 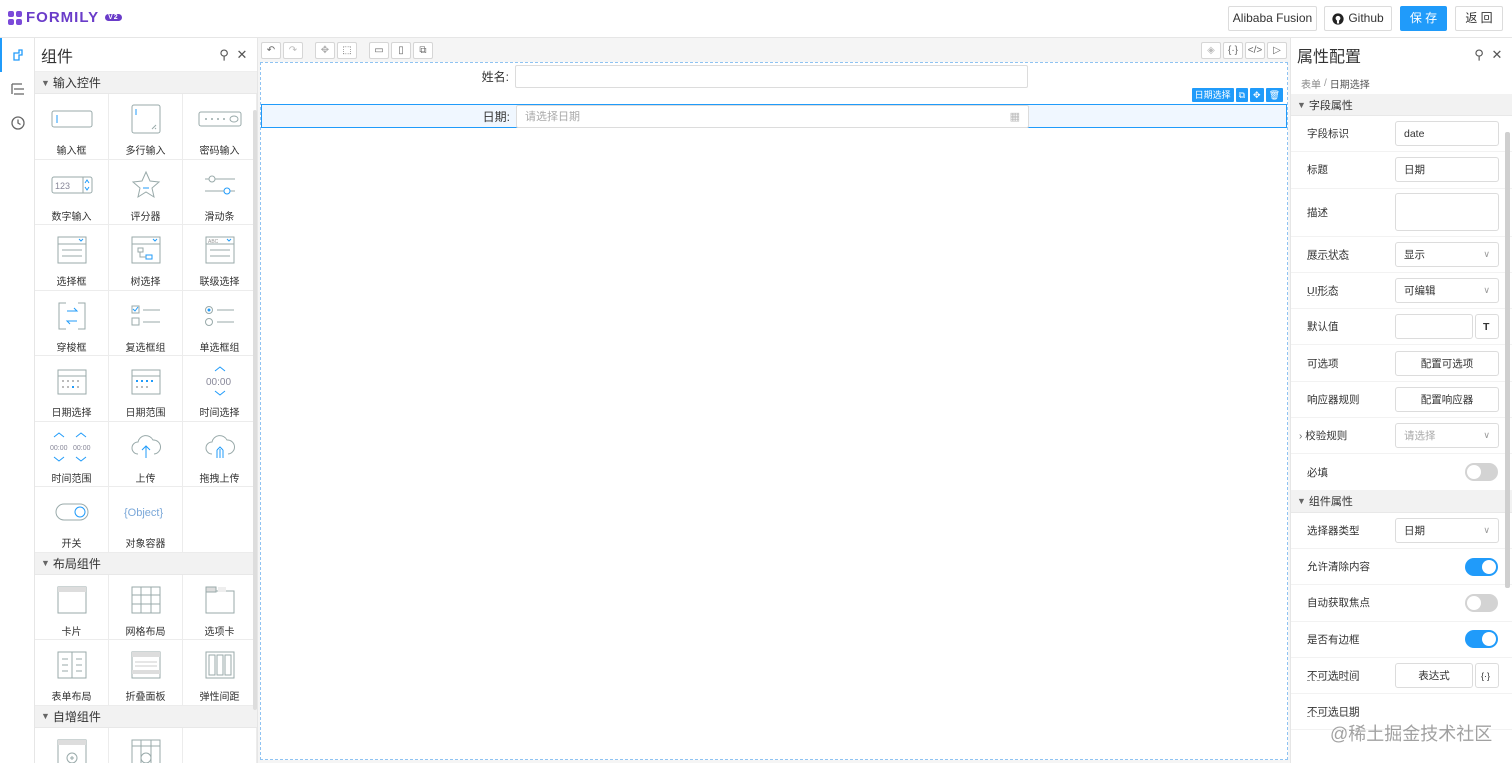 What do you see at coordinates (1447, 134) in the screenshot?
I see `field-id-input: date` at bounding box center [1447, 134].